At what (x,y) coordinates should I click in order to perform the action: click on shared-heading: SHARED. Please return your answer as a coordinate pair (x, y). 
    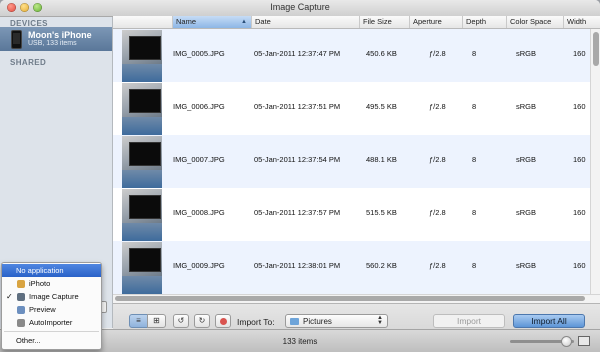
    Looking at the image, I should click on (28, 62).